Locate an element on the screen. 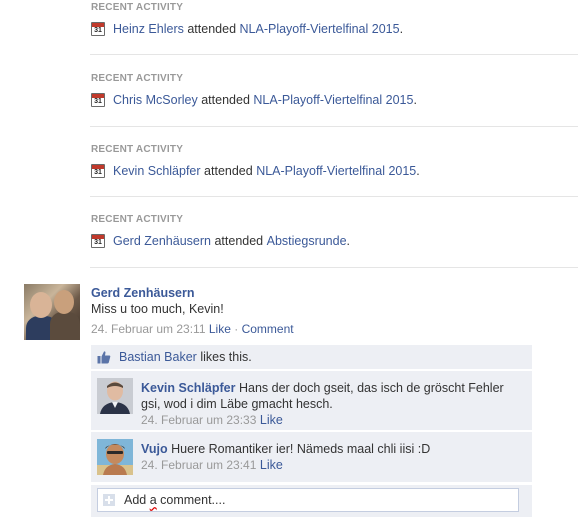 Image resolution: width=582 pixels, height=526 pixels. comment-author-link: Vujo is located at coordinates (154, 449).